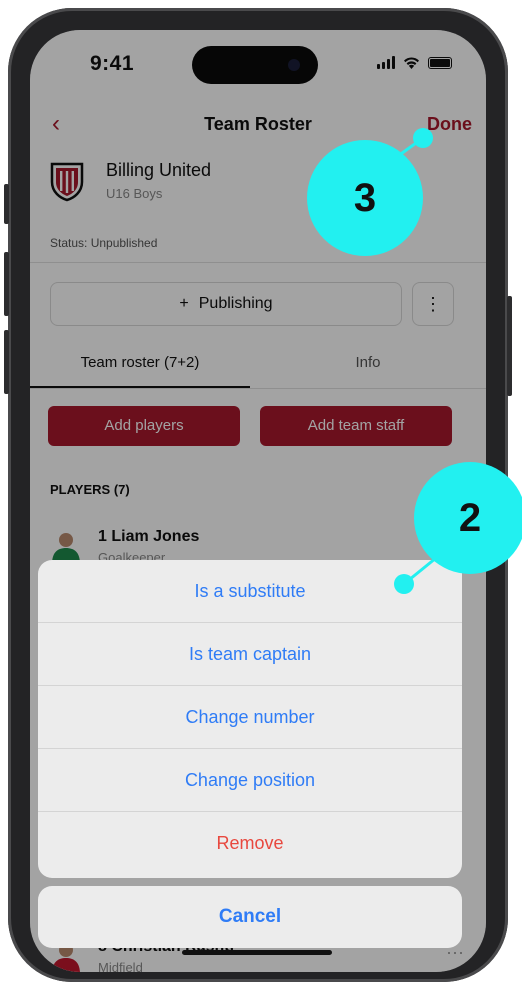 The image size is (522, 988). Describe the element at coordinates (365, 198) in the screenshot. I see `callout-3-badge: 3` at that location.